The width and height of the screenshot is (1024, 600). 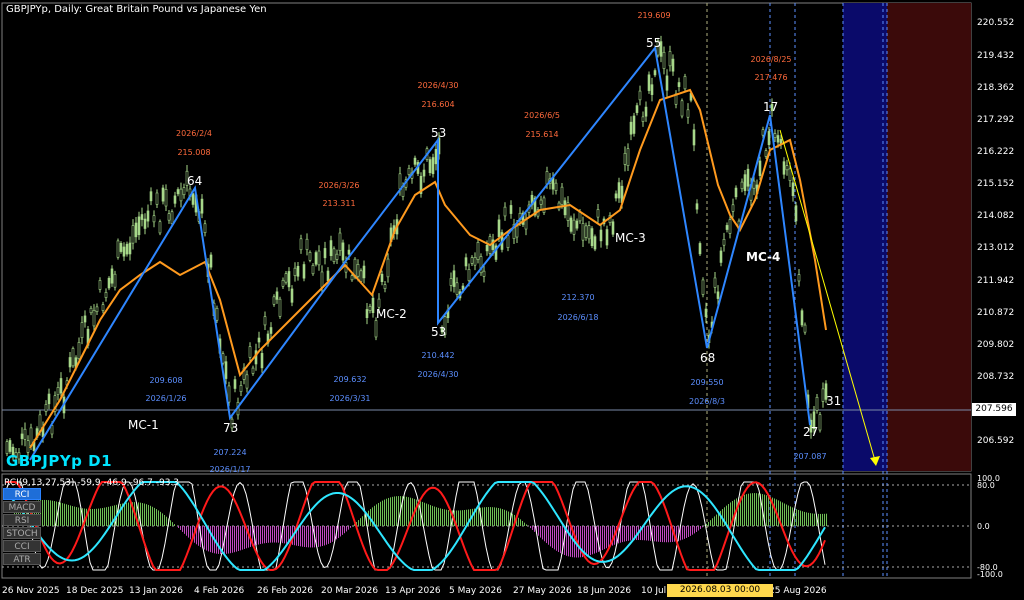 What do you see at coordinates (22, 494) in the screenshot?
I see `rci-button: RCI` at bounding box center [22, 494].